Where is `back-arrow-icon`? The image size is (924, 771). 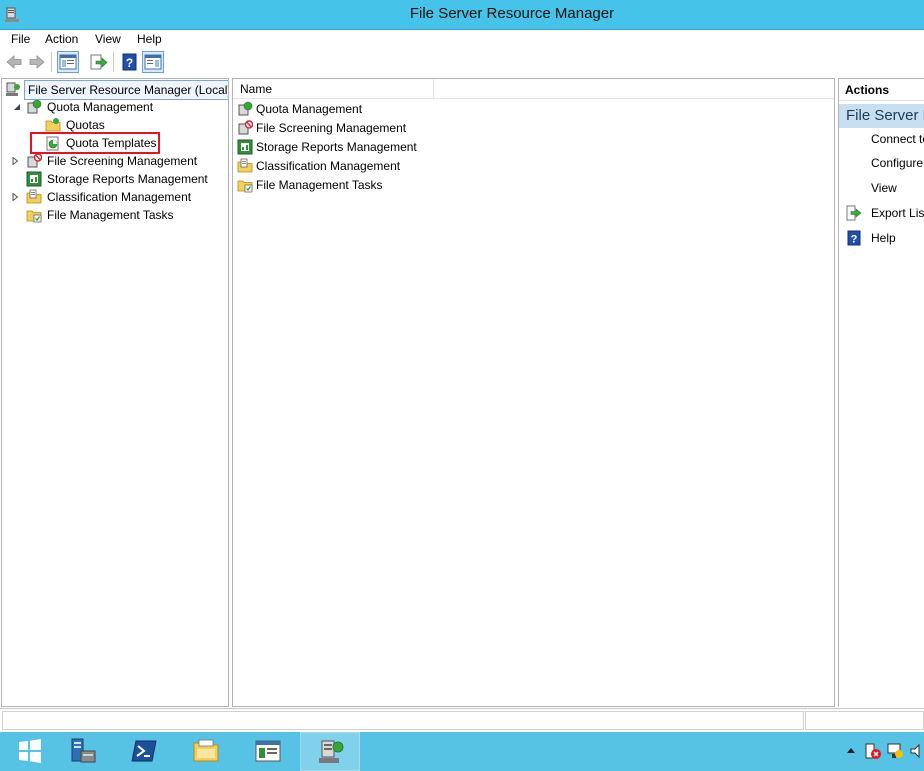 back-arrow-icon is located at coordinates (14, 62).